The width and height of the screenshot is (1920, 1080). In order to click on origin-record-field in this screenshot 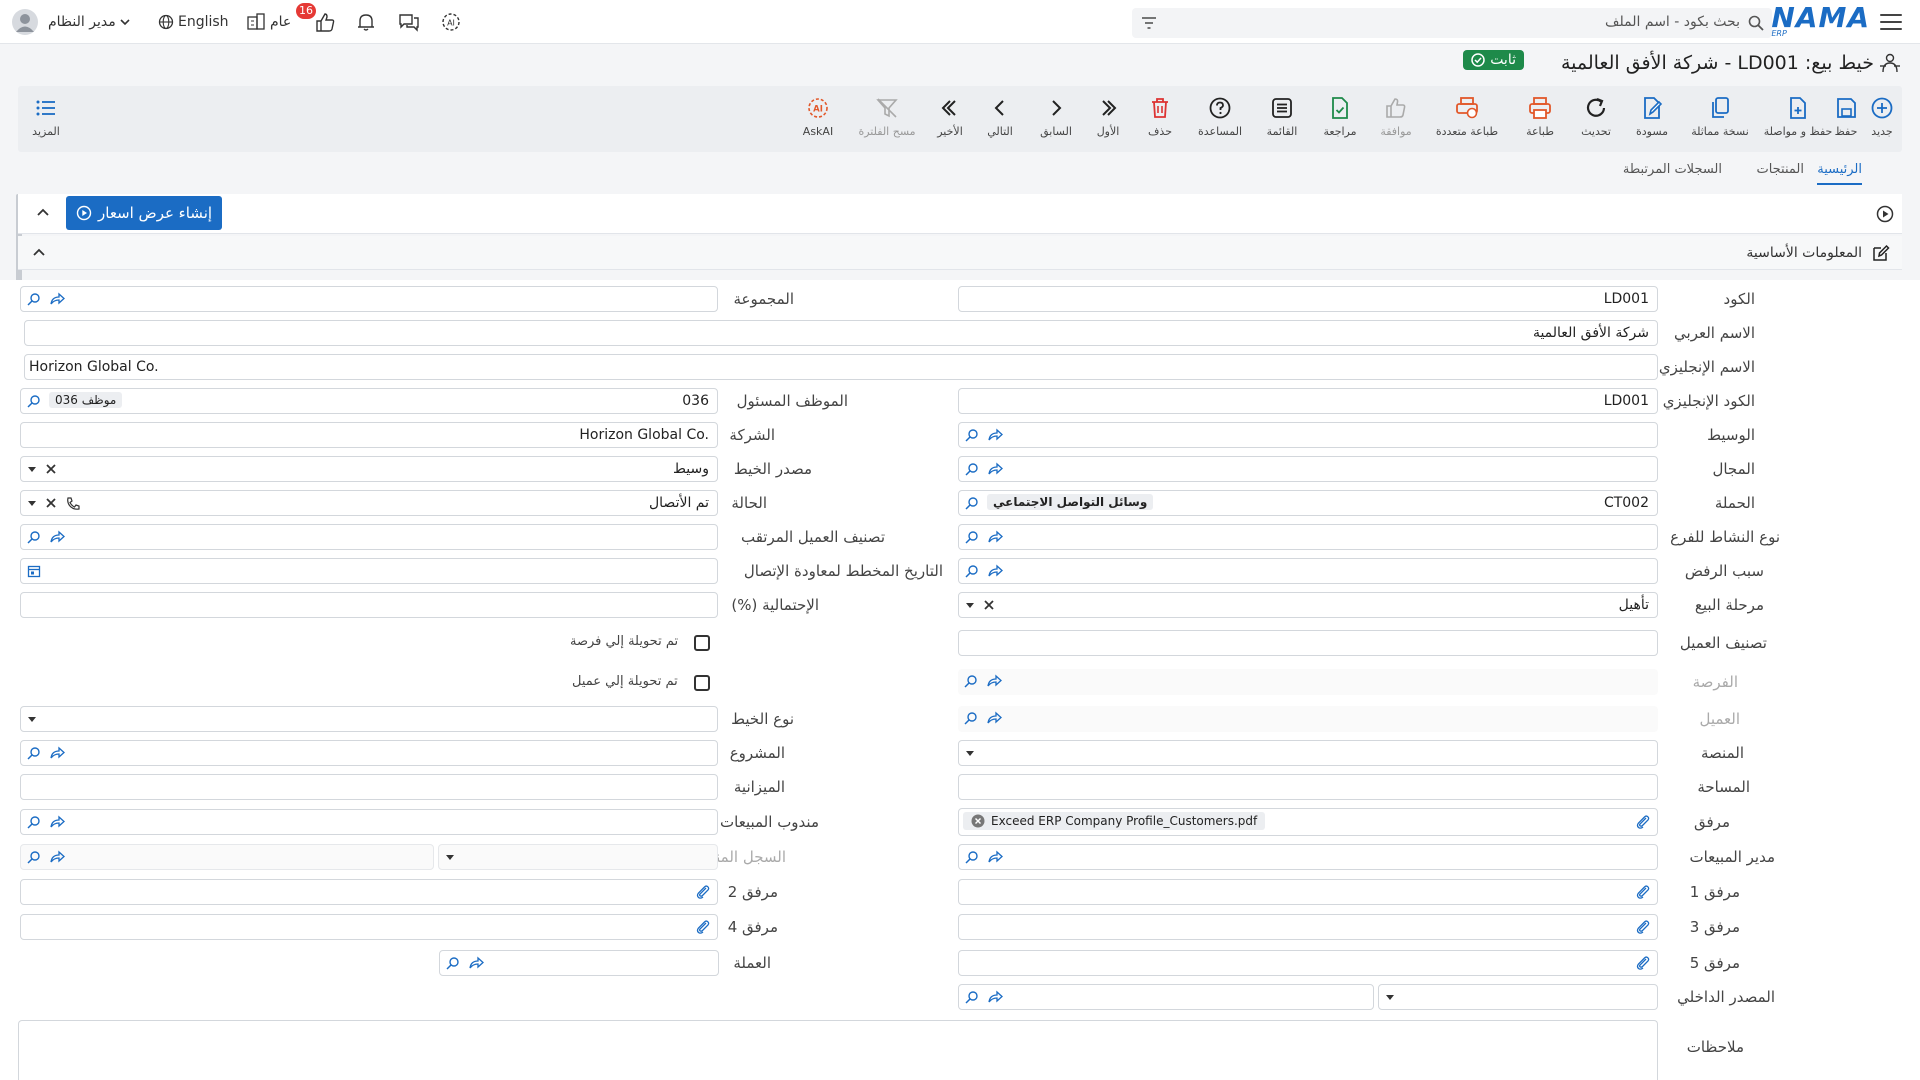, I will do `click(227, 857)`.